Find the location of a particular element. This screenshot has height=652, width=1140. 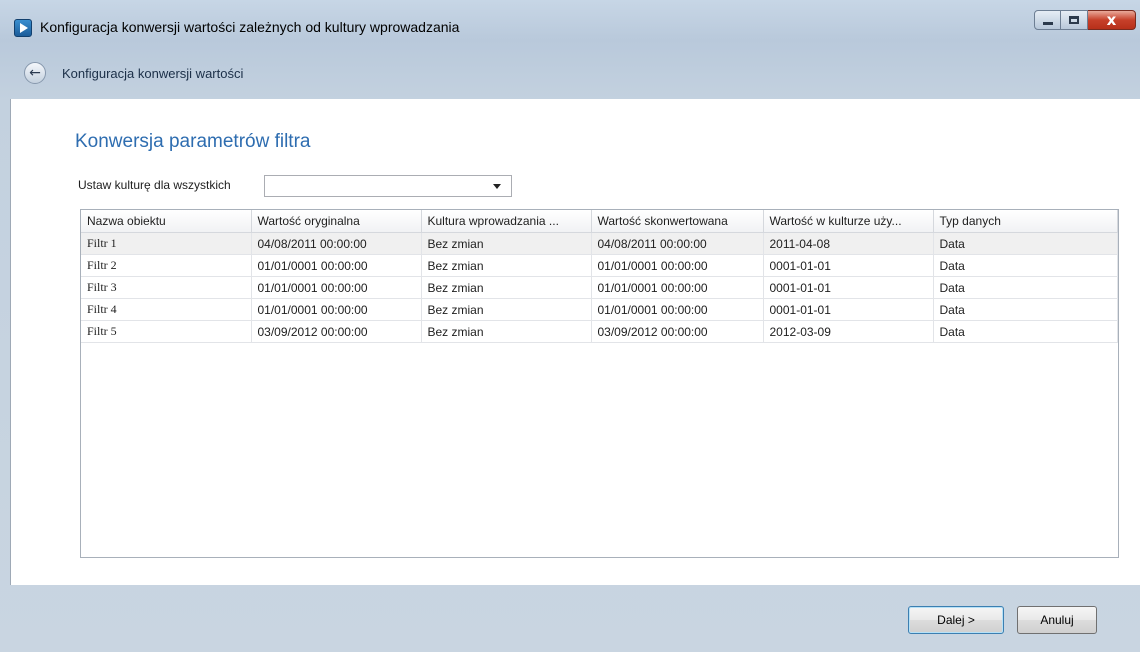

minimize-button is located at coordinates (1047, 20).